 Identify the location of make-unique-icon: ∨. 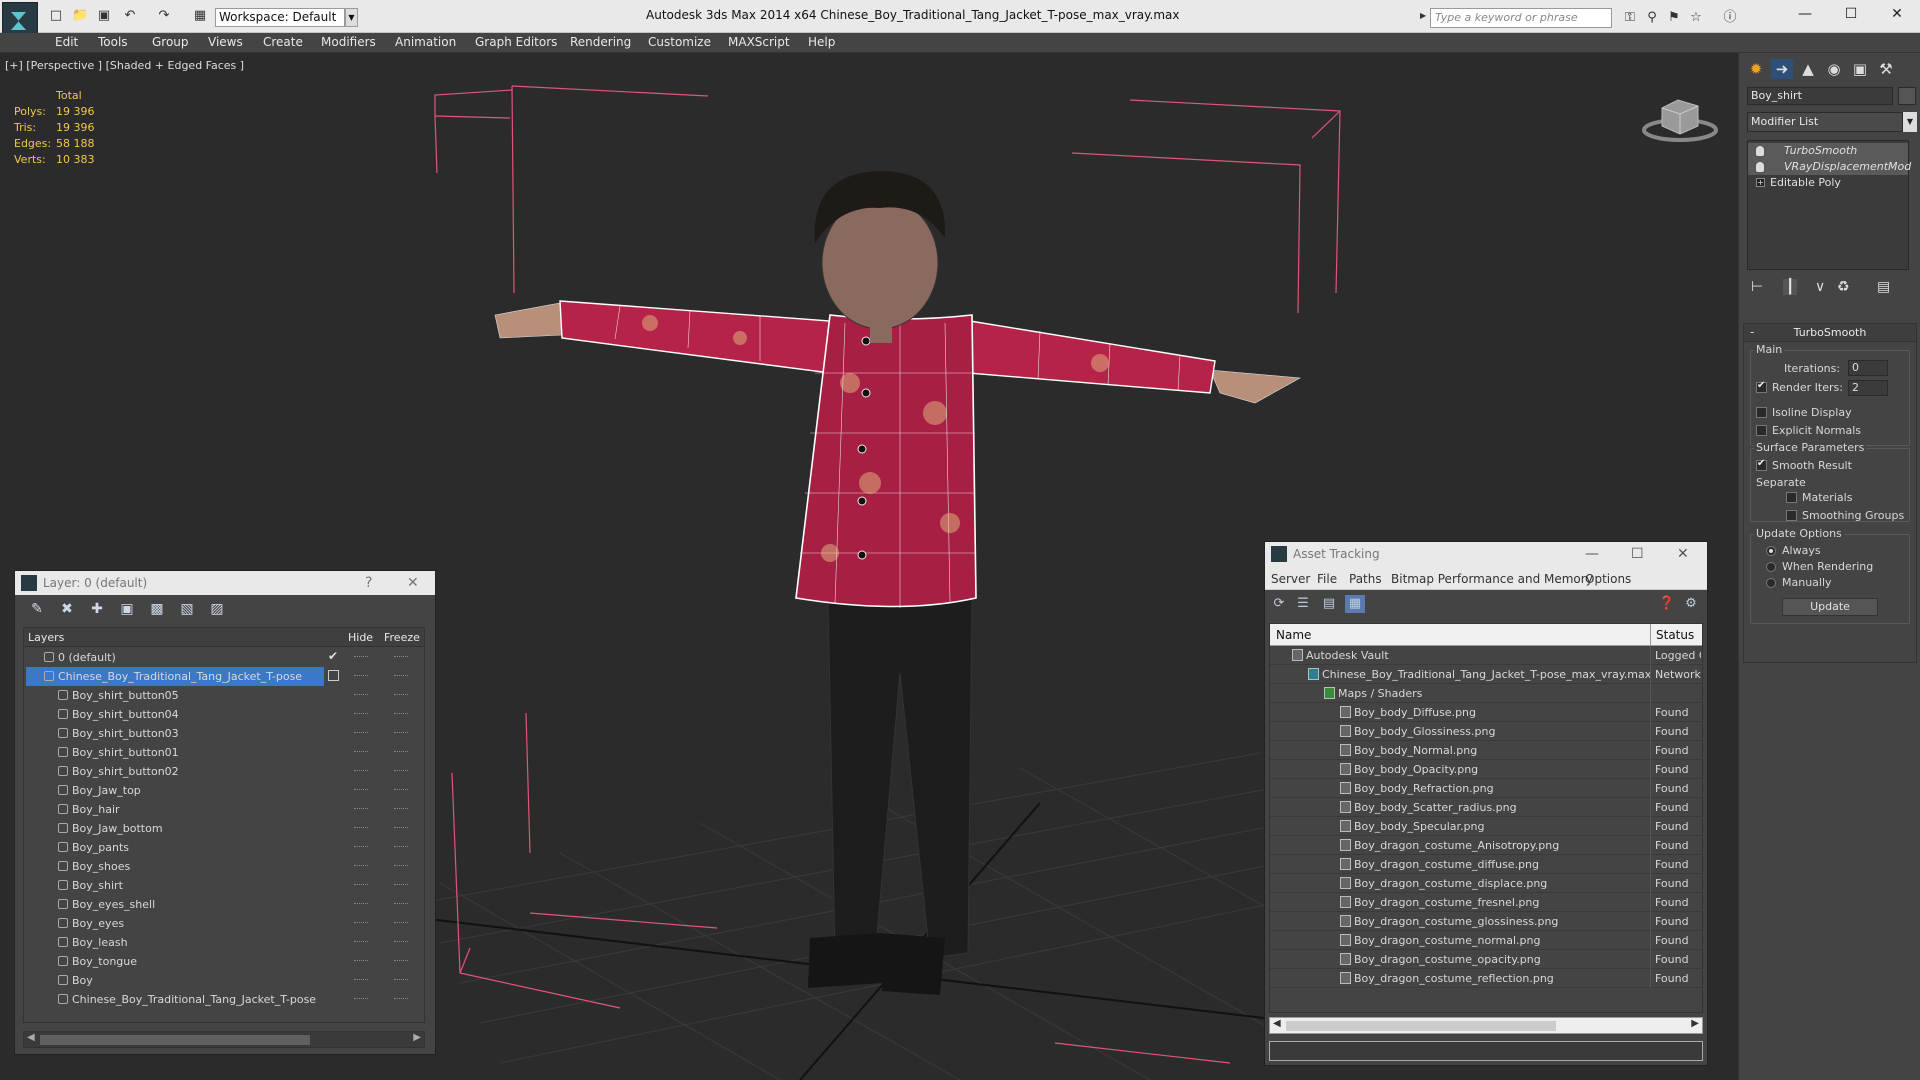
(1820, 287).